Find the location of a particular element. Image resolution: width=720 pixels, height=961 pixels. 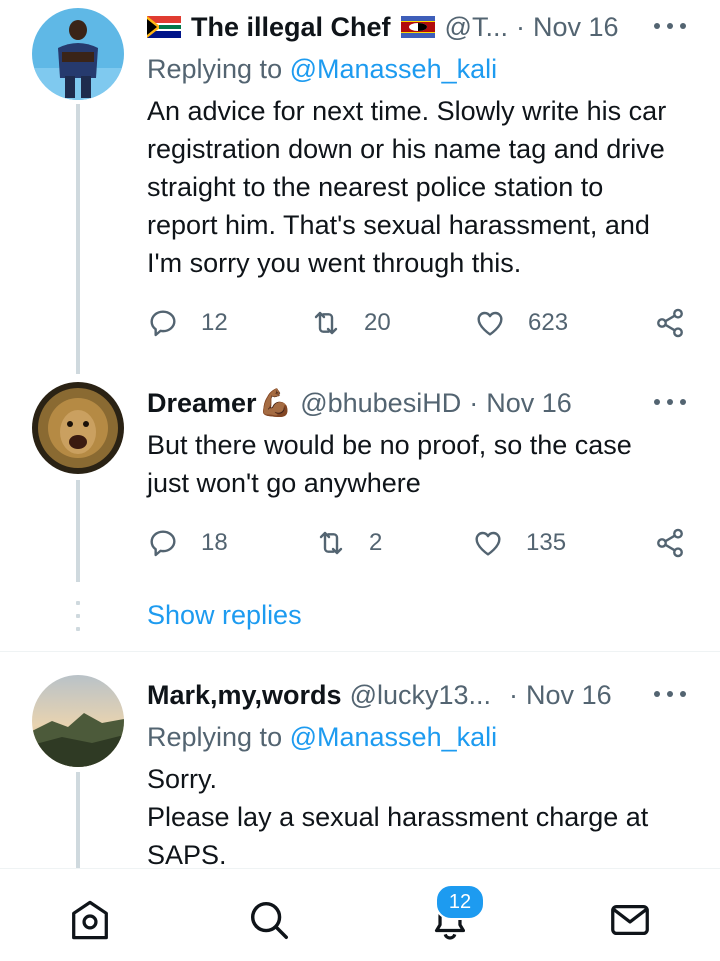

retweet-count: 20 is located at coordinates (377, 322).